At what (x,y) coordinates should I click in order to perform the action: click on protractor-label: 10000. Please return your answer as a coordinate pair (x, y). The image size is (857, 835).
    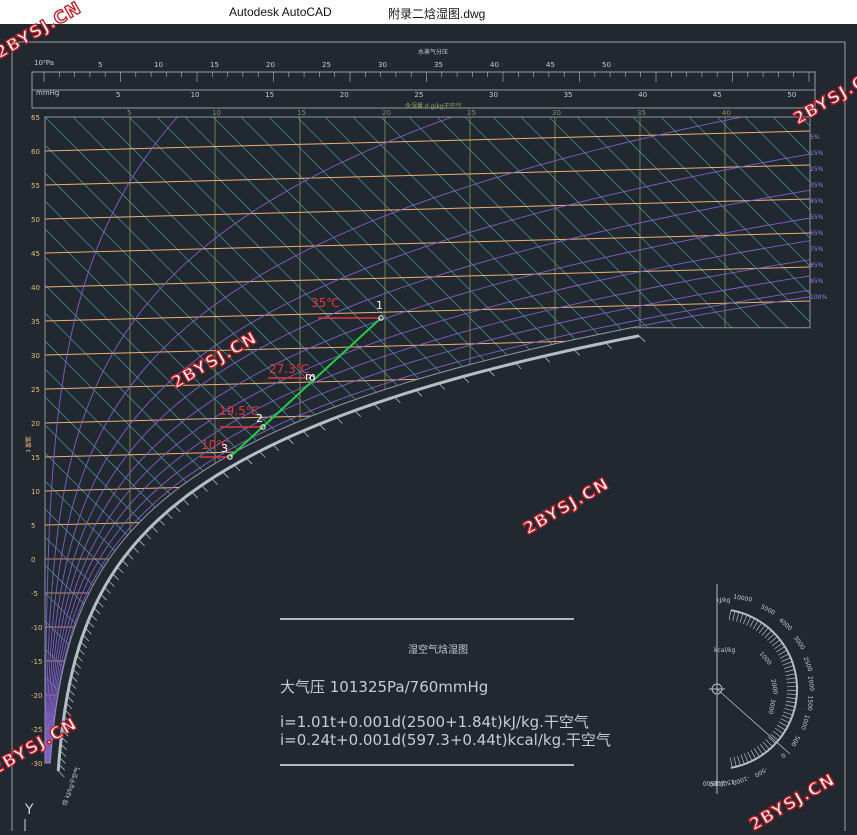
    Looking at the image, I should click on (743, 598).